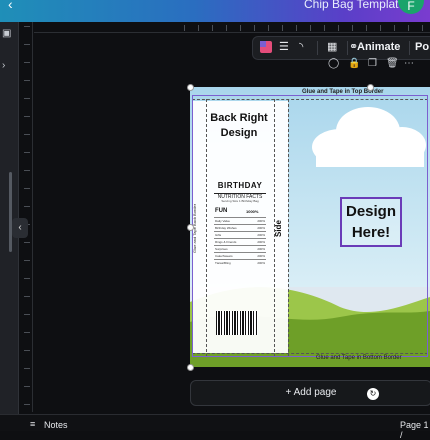 The height and width of the screenshot is (440, 430). Describe the element at coordinates (10, 6) in the screenshot. I see `back-arrow-icon: ‹` at that location.